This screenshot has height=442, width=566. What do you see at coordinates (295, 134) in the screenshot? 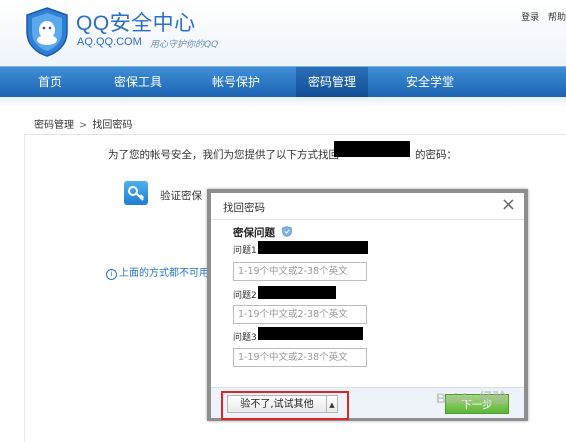
I see `breadcrumb-divider` at bounding box center [295, 134].